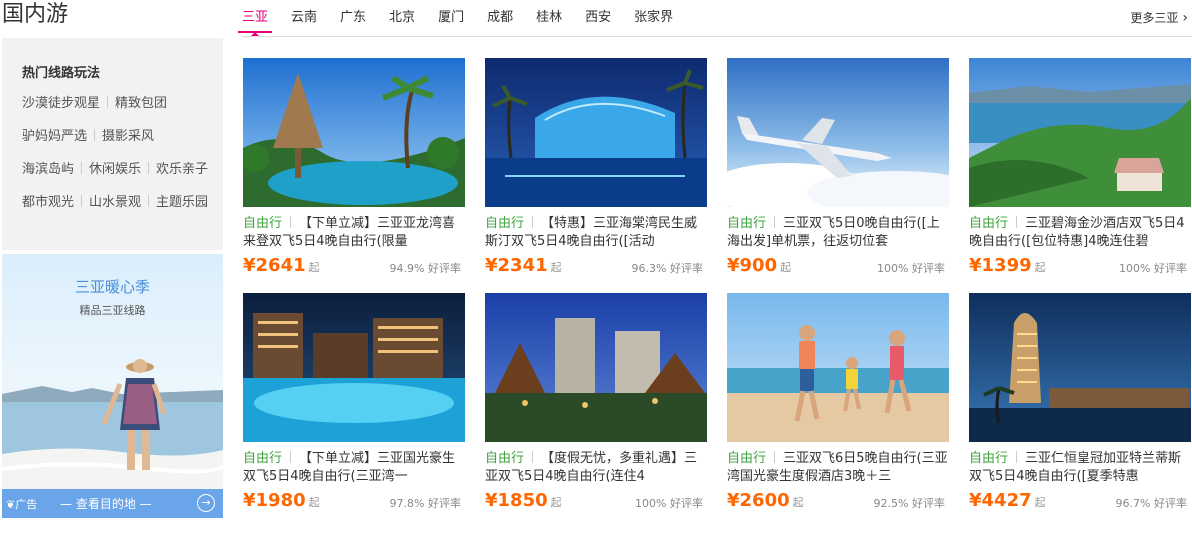 The height and width of the screenshot is (540, 1192). What do you see at coordinates (838, 233) in the screenshot?
I see `product-description: 自由行 三亚双飞5日0晚自由行([上海出发]单机票，往返切位套` at bounding box center [838, 233].